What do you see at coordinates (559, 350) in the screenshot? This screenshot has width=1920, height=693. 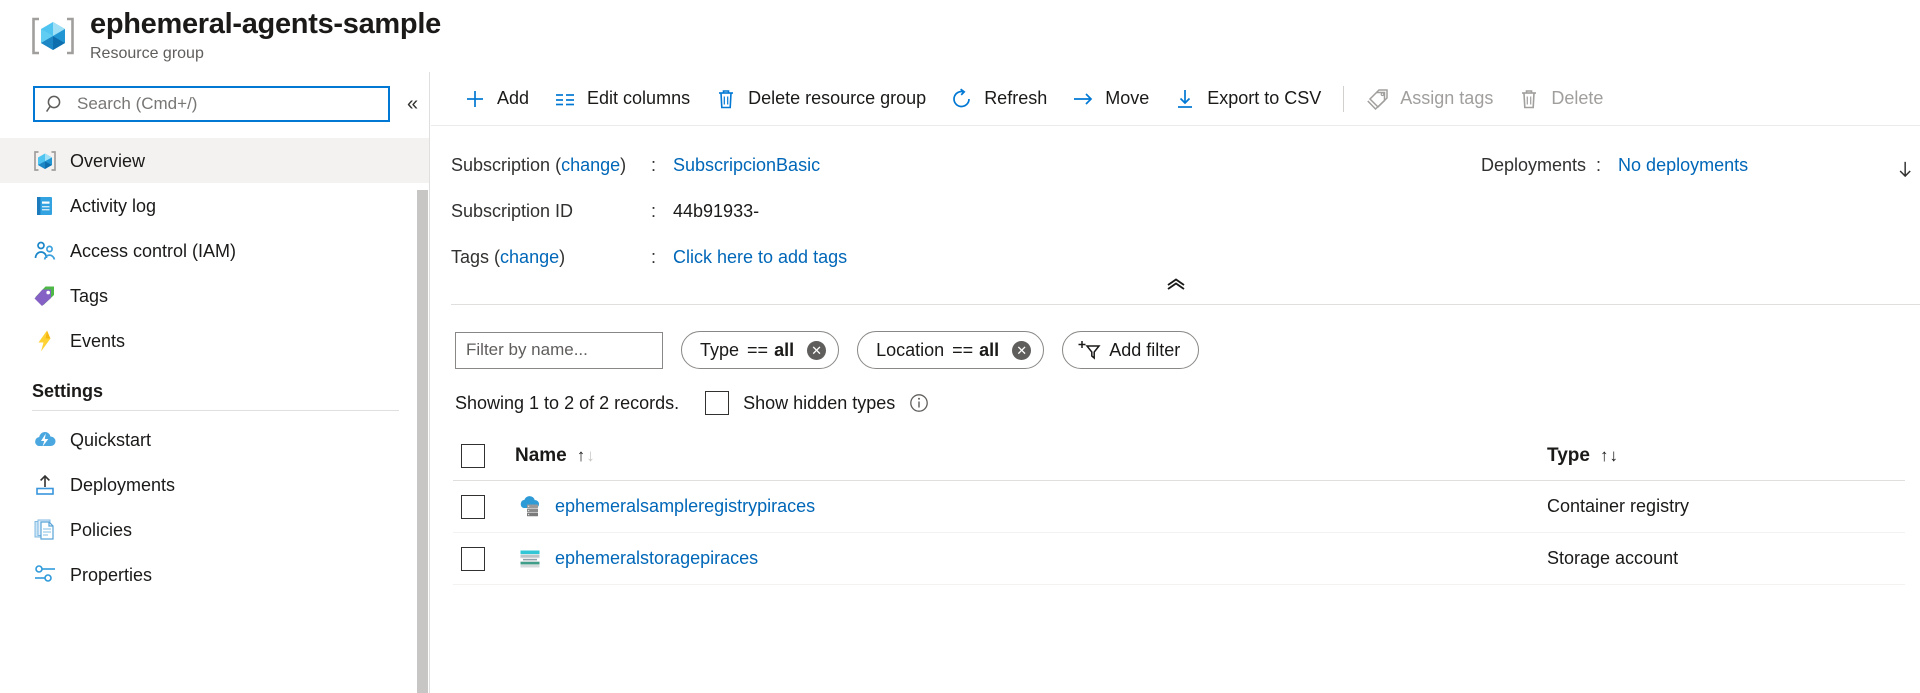 I see `filter-by-name-input` at bounding box center [559, 350].